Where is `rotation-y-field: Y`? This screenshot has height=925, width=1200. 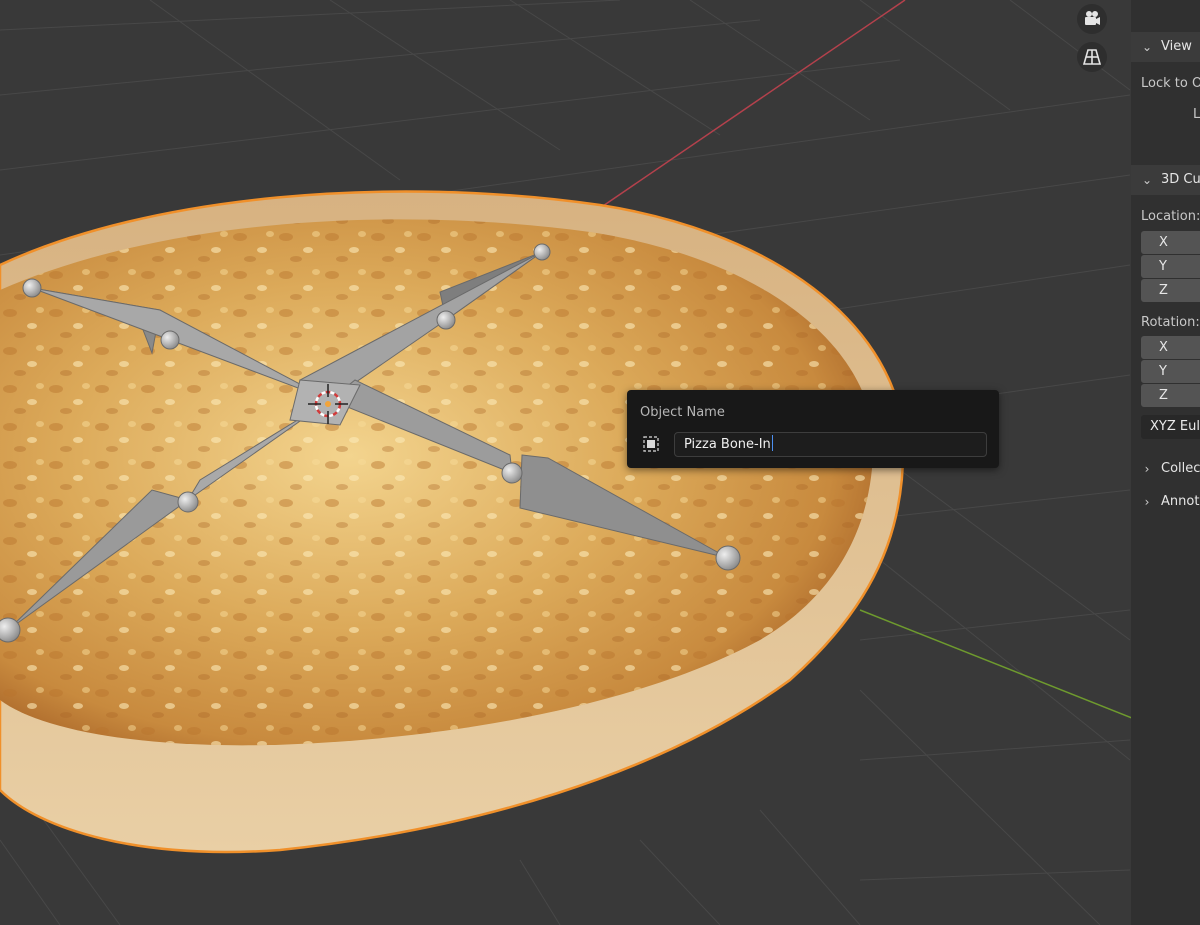
rotation-y-field: Y is located at coordinates (1170, 371).